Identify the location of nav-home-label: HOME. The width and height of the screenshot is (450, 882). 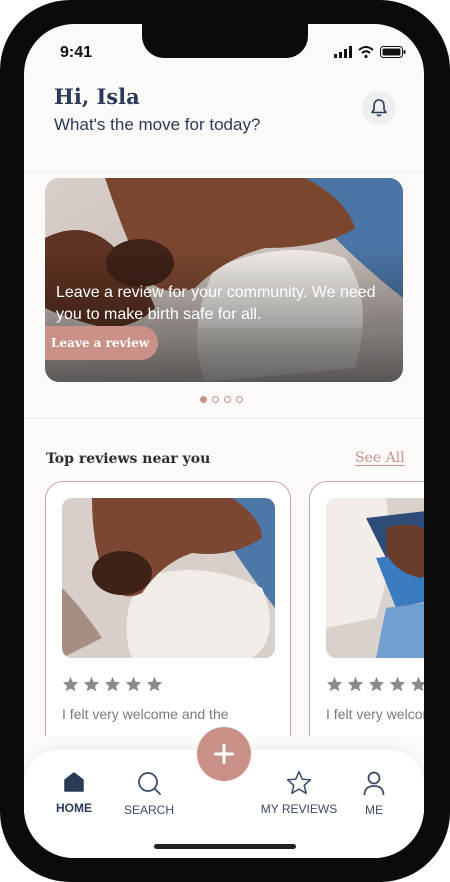
(74, 808).